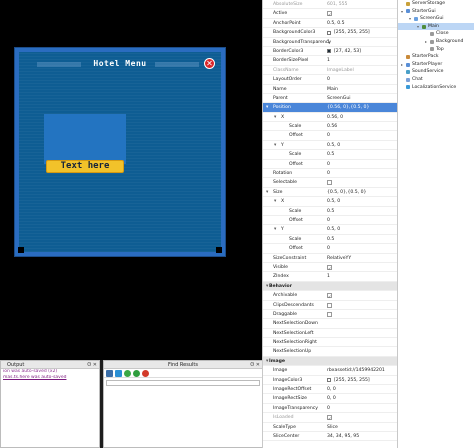 This screenshot has height=448, width=474. I want to click on property-row-draggable: Draggable, so click(330, 315).